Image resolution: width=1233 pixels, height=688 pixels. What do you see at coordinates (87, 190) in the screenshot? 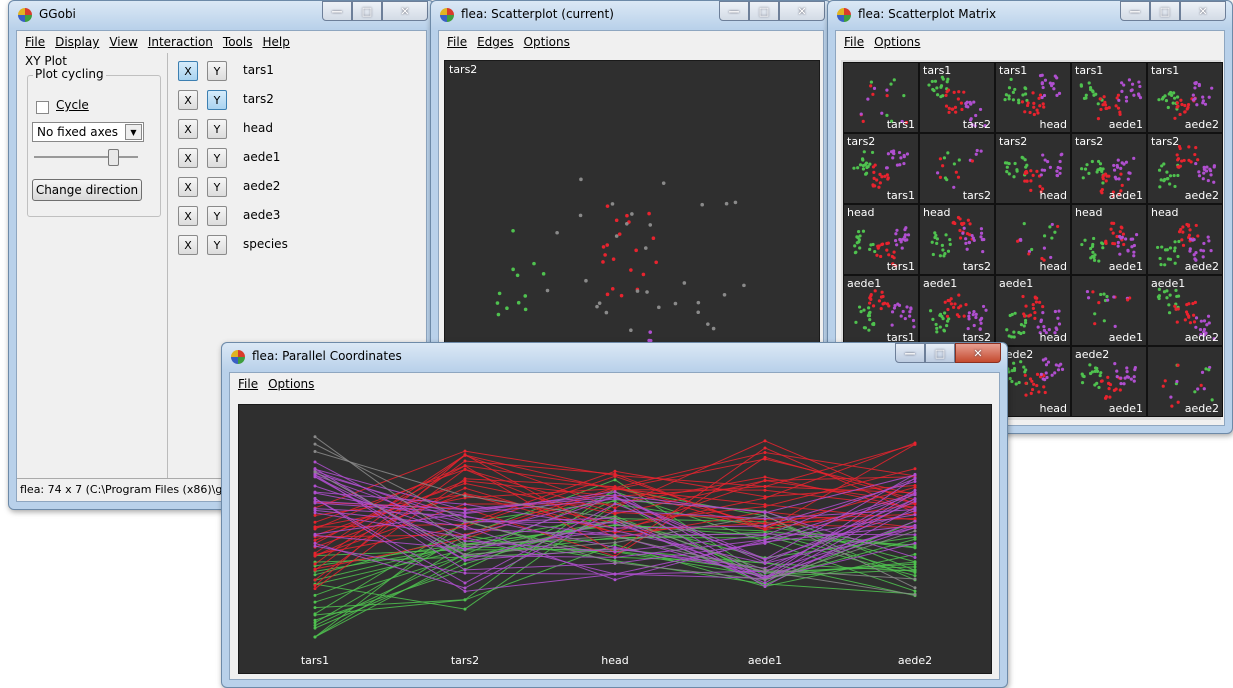
I see `change-direction-button: Change direction` at bounding box center [87, 190].